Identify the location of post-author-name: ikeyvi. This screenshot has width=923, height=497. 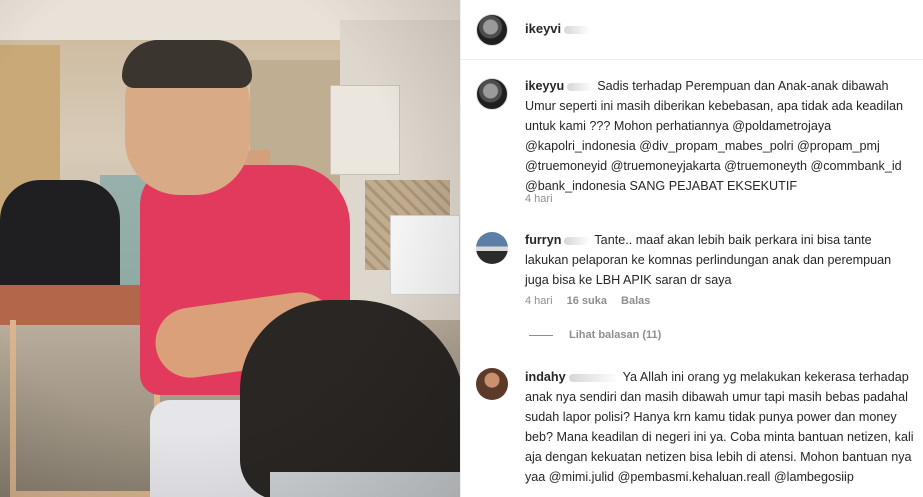
(543, 28).